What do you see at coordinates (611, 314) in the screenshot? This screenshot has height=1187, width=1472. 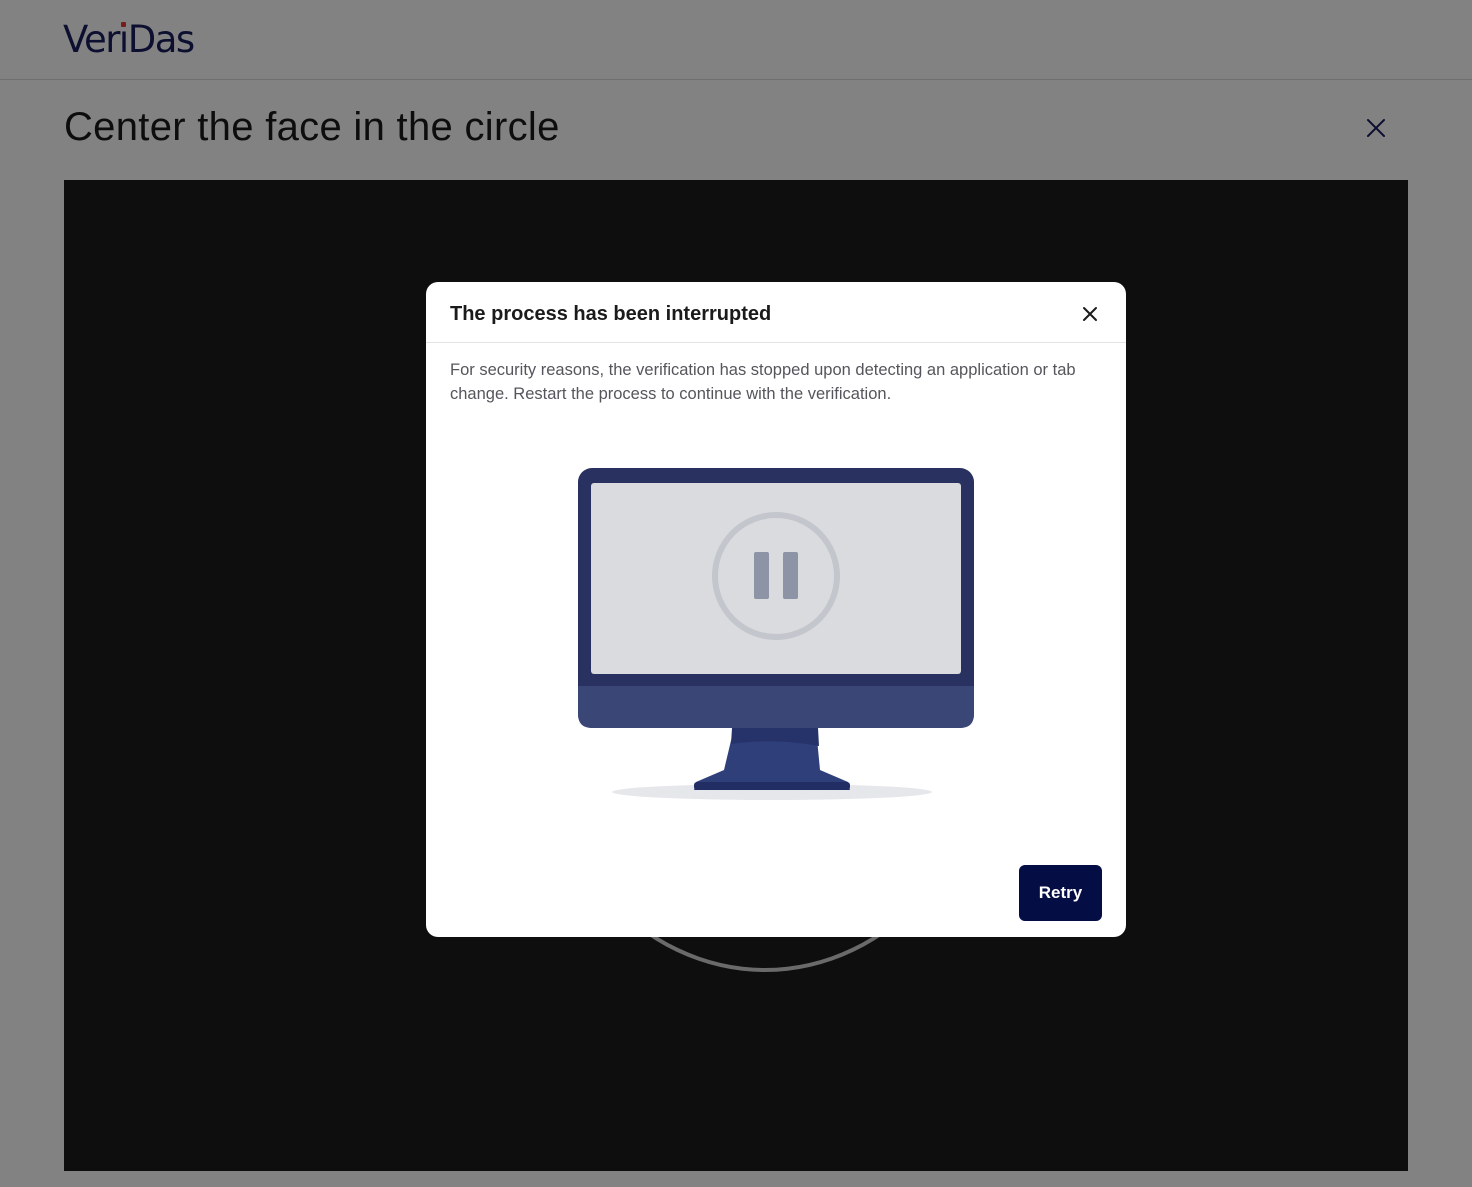 I see `dialog-title: The process has been interrupted` at bounding box center [611, 314].